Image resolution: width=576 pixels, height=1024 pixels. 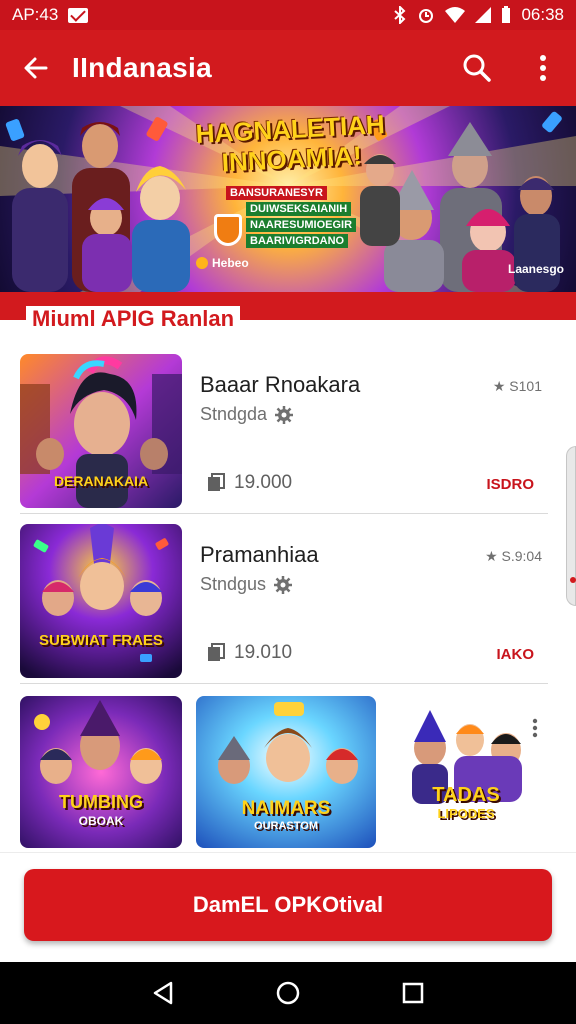 What do you see at coordinates (202, 263) in the screenshot?
I see `coin-icon` at bounding box center [202, 263].